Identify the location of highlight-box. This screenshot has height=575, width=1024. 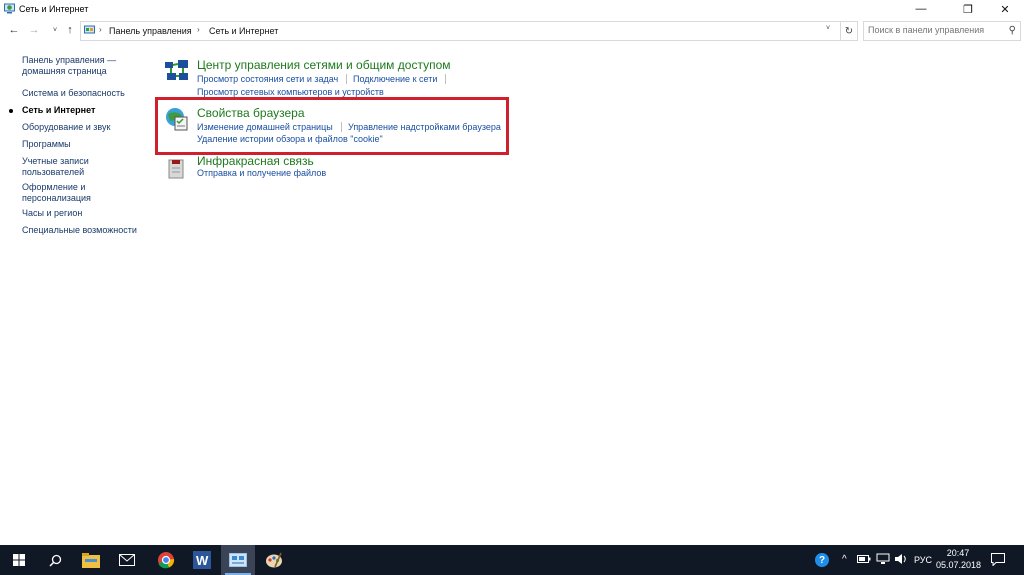
(332, 126).